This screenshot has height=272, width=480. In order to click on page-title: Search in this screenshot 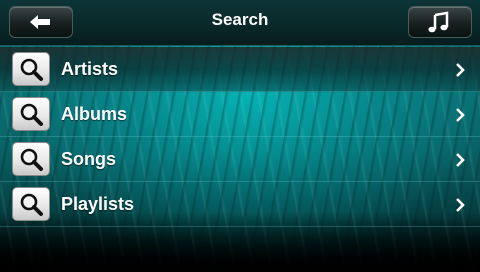, I will do `click(240, 19)`.